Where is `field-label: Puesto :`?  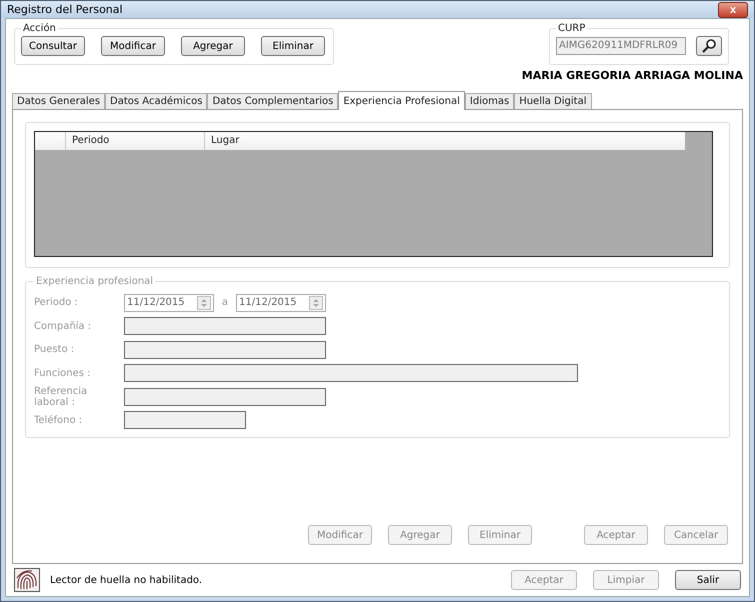 field-label: Puesto : is located at coordinates (55, 350).